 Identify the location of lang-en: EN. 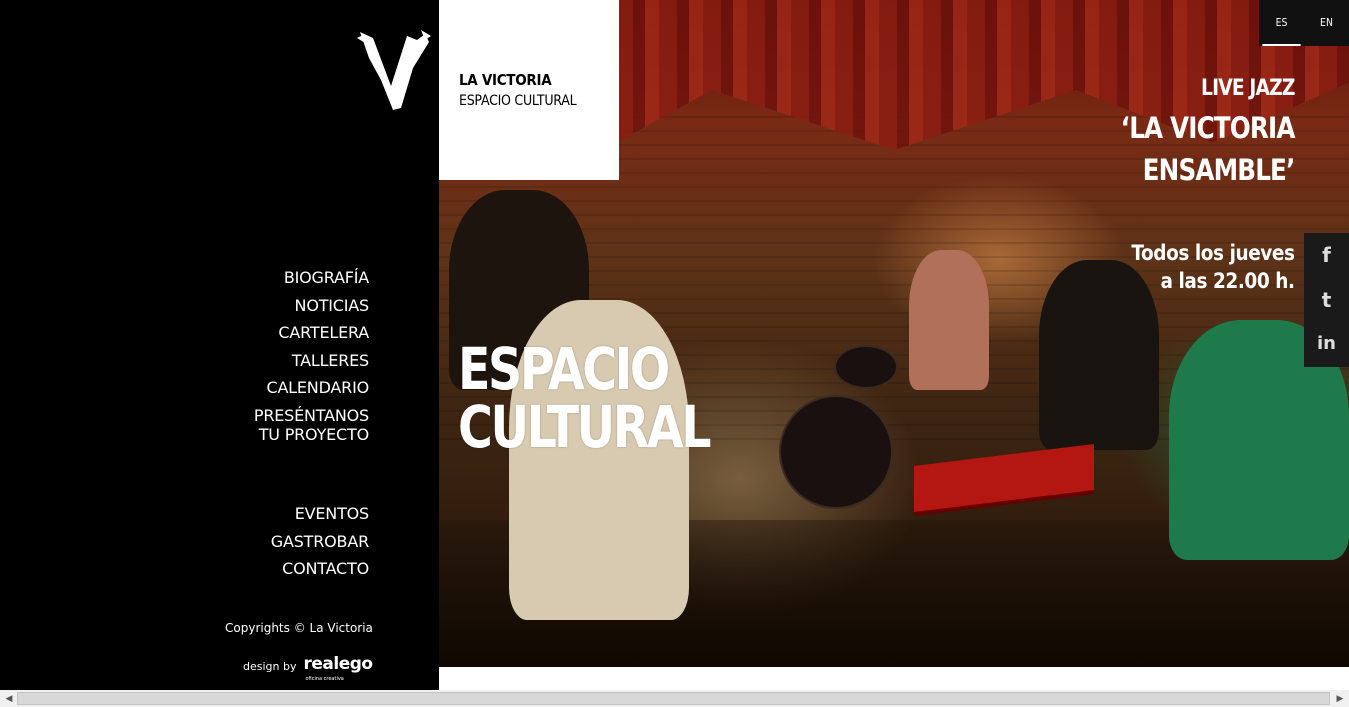
(1326, 23).